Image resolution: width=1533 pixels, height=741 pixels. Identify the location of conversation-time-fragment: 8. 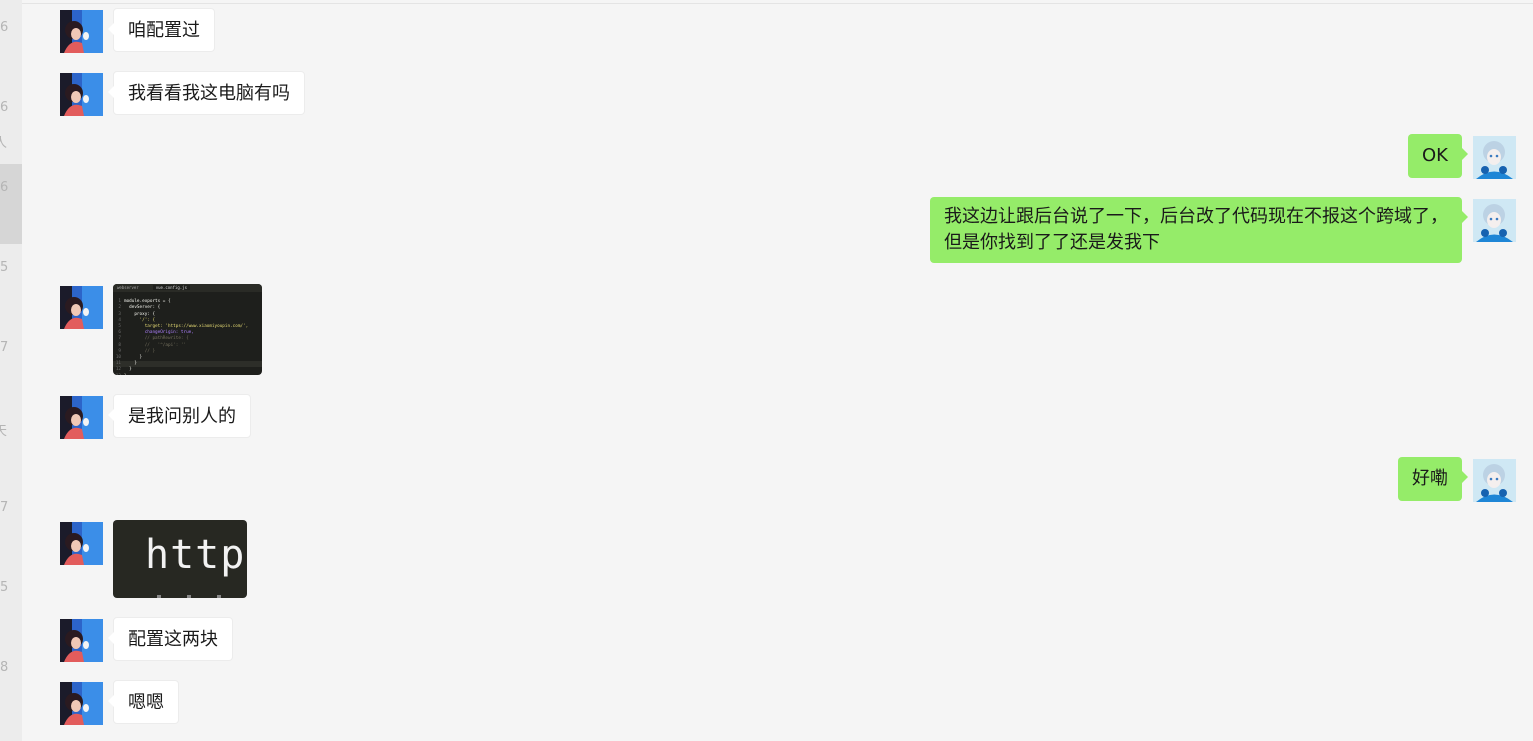
(4, 667).